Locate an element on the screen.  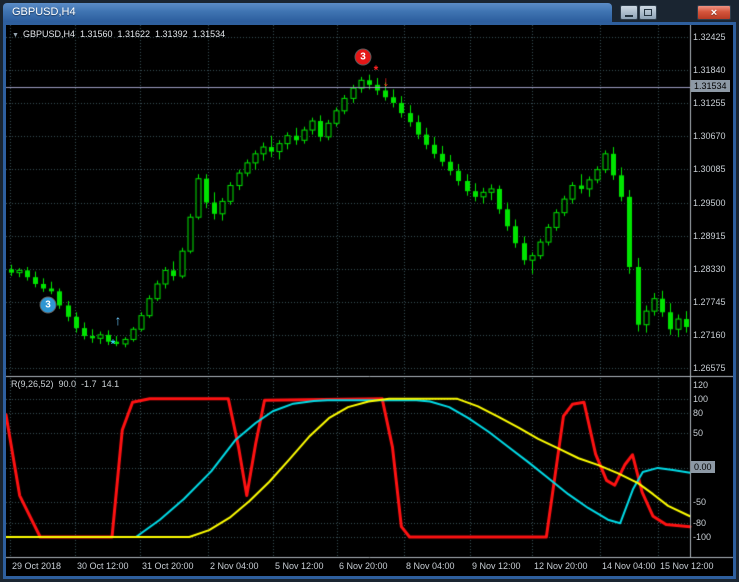
price-axis-label: 1.30085 is located at coordinates (709, 169).